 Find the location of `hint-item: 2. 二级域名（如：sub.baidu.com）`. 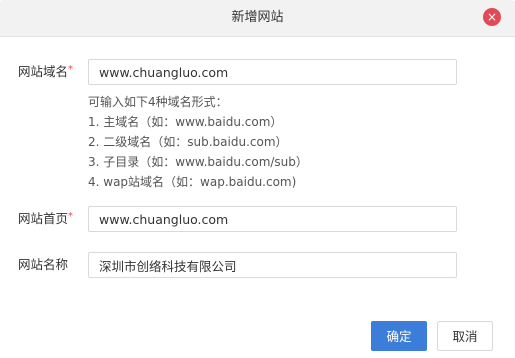

hint-item: 2. 二级域名（如：sub.baidu.com） is located at coordinates (188, 142).